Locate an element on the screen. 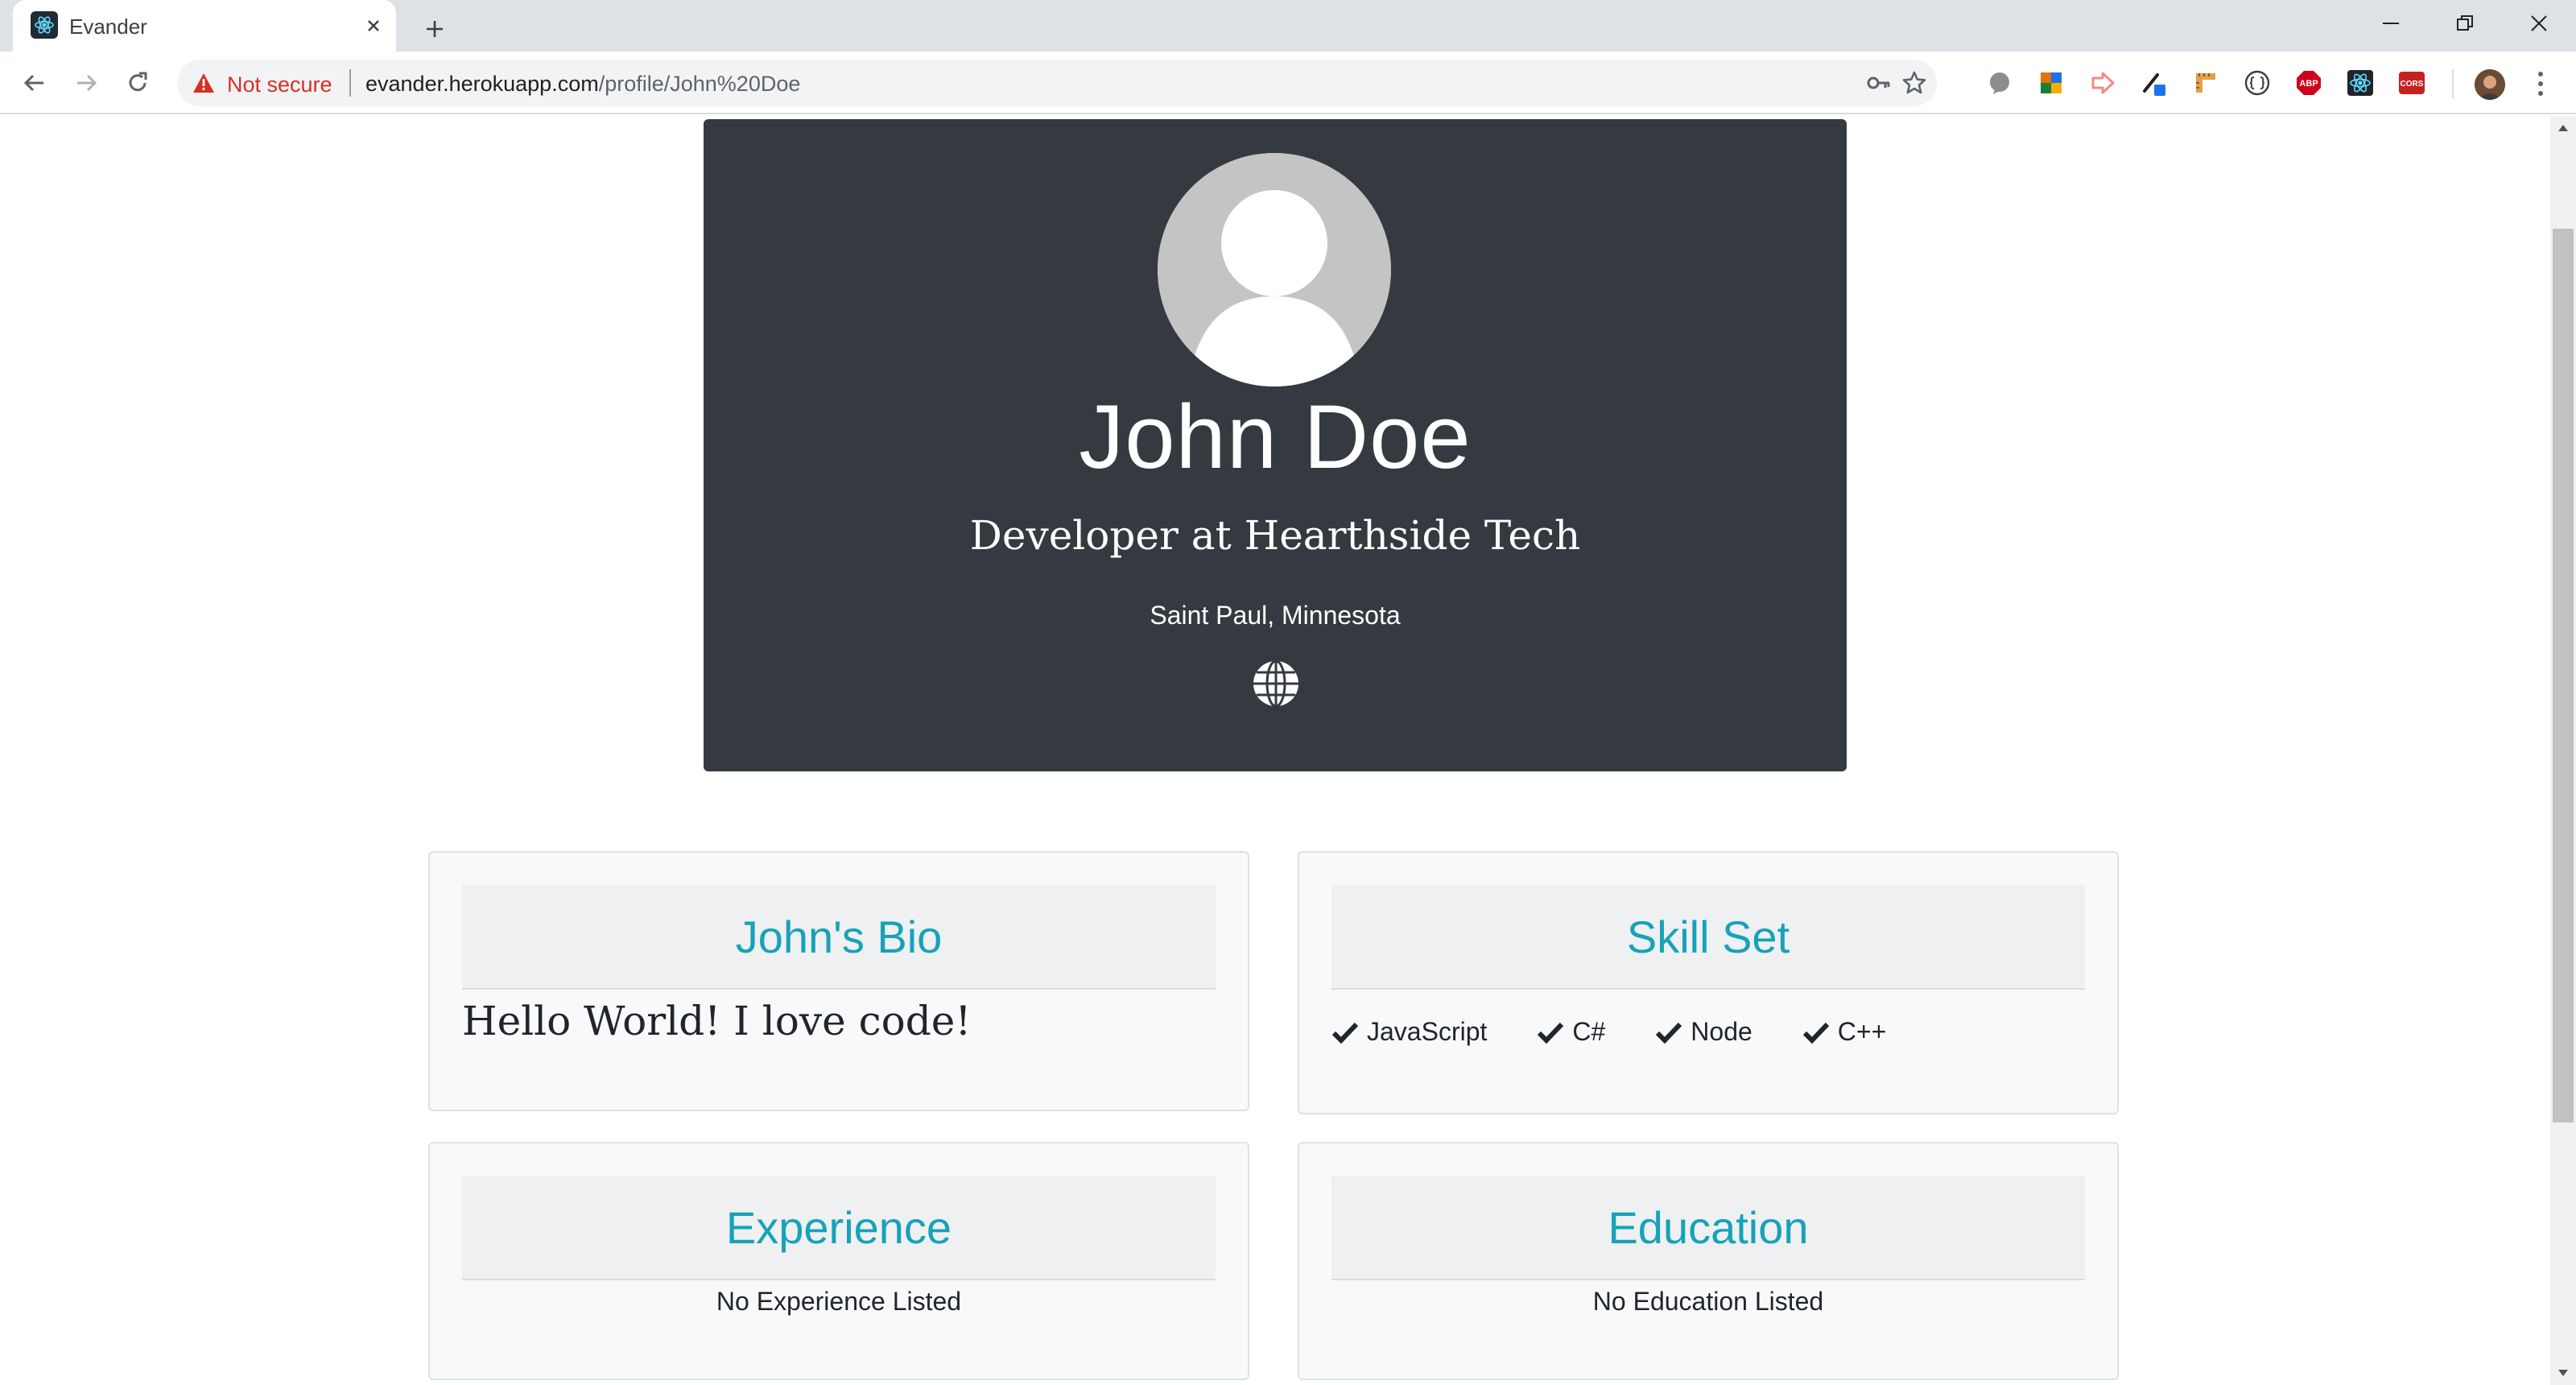 The image size is (2576, 1385). url-path: /profile/John%20Doe is located at coordinates (699, 84).